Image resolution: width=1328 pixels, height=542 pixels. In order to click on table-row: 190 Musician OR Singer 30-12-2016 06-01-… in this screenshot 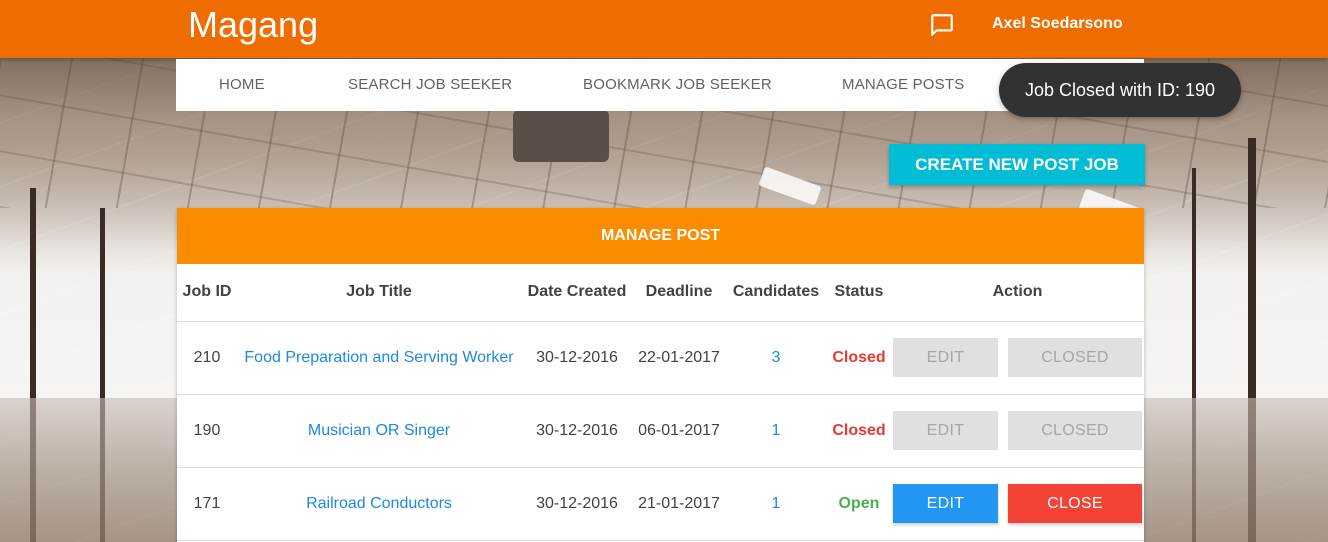, I will do `click(660, 431)`.